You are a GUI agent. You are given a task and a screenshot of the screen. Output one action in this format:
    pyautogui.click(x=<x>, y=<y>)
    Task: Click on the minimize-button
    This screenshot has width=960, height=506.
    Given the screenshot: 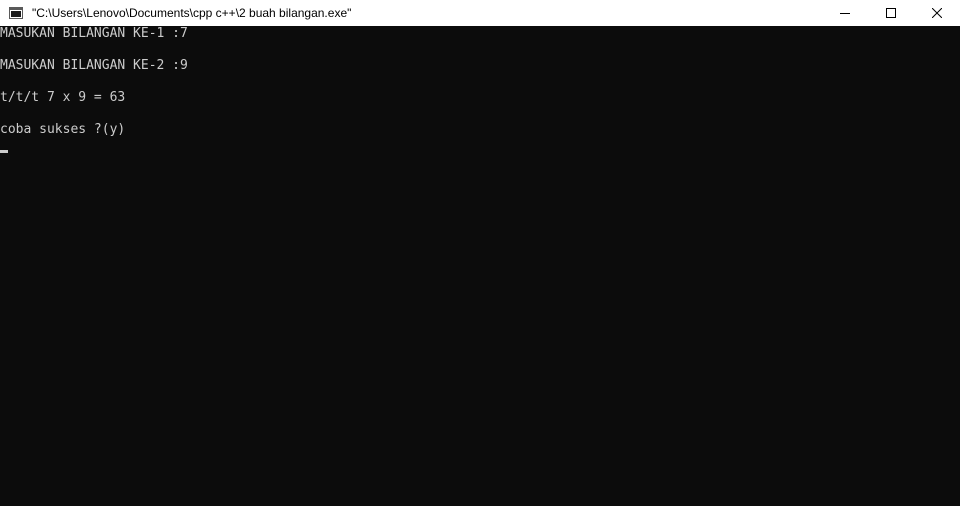 What is the action you would take?
    pyautogui.click(x=845, y=13)
    